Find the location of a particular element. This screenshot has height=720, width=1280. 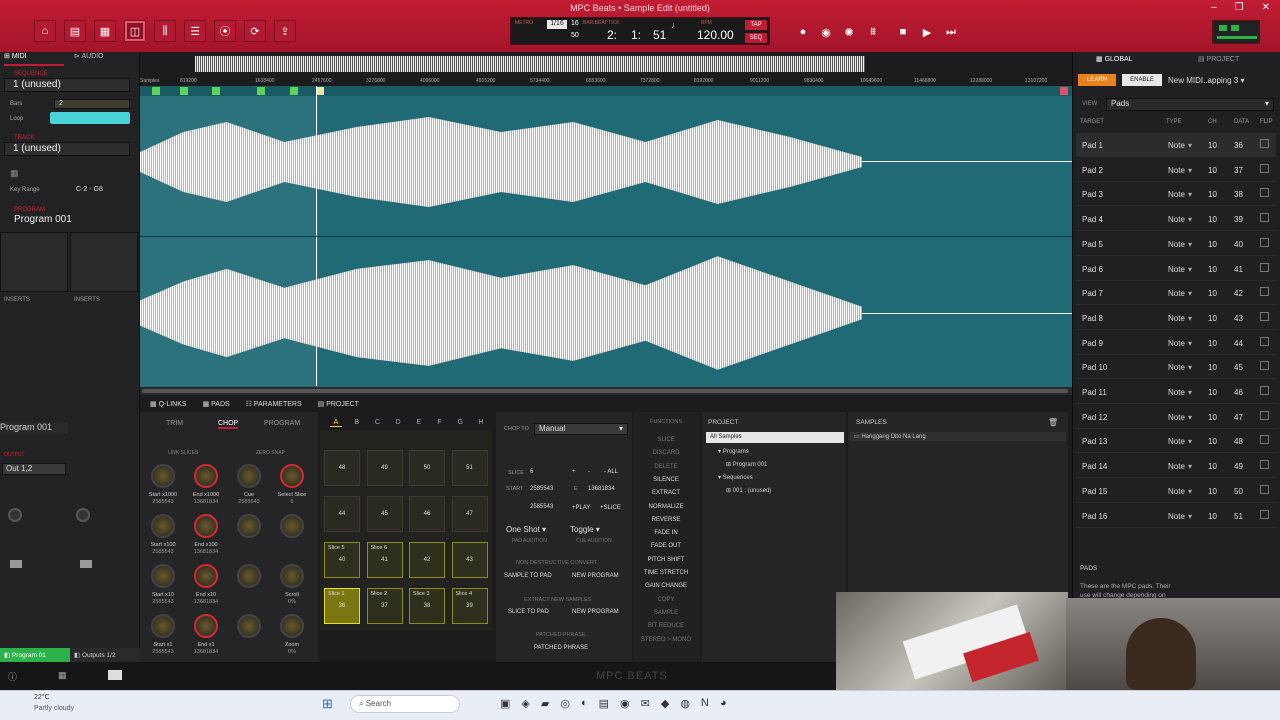

new-program-button: NEW PROGRAM is located at coordinates (595, 576).